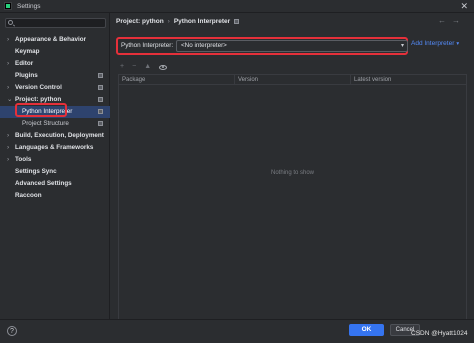  I want to click on sidebar-item-label: Build, Execution, Deployment, so click(59, 135).